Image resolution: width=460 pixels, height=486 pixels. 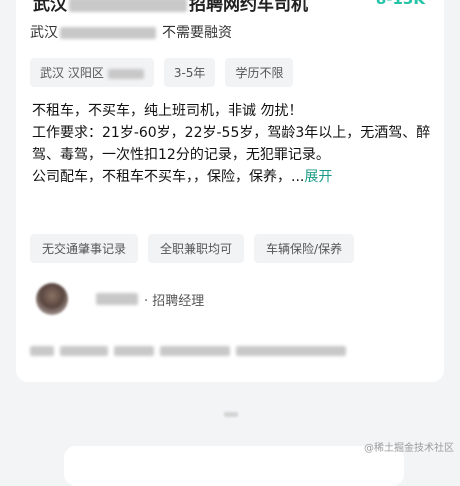 I want to click on job-title-row: 武汉 招聘网约车司机 8-13K, so click(x=238, y=8).